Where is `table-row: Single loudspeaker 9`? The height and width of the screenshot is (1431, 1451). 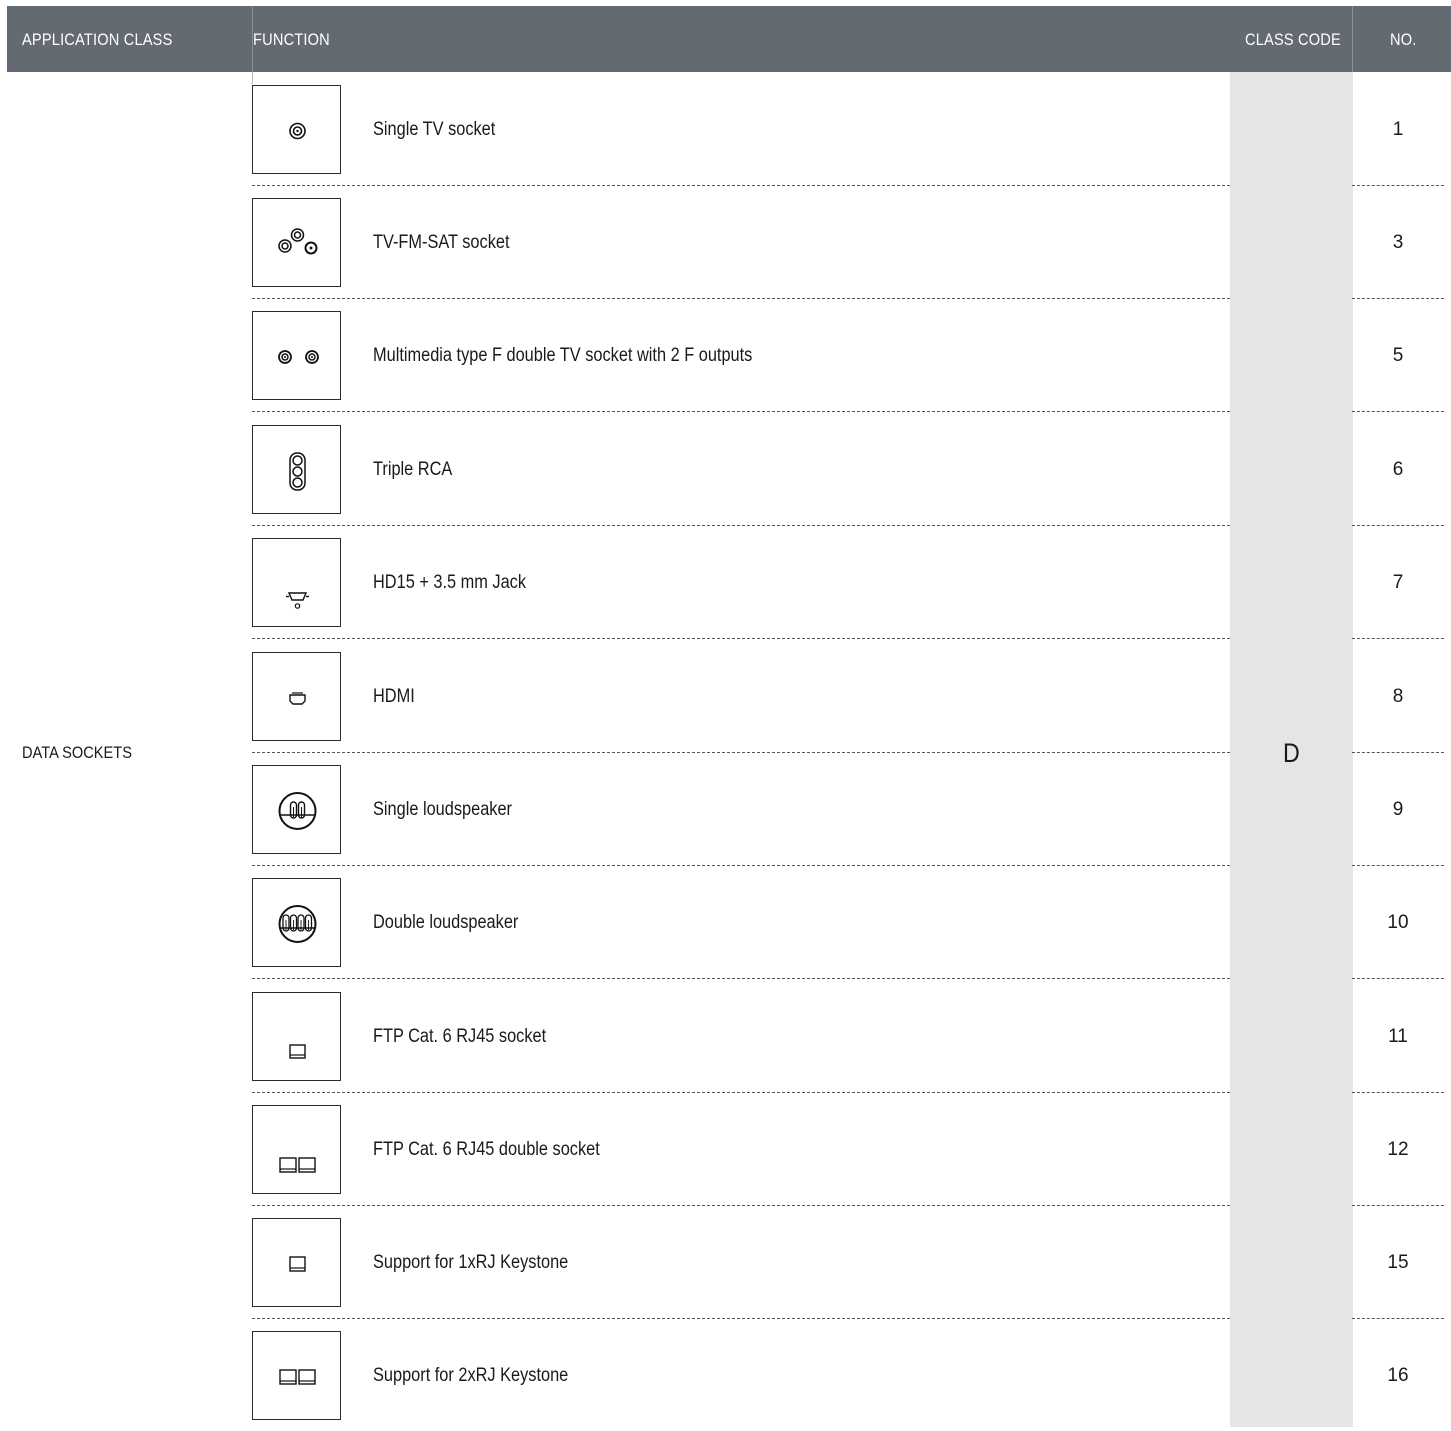
table-row: Single loudspeaker 9 is located at coordinates (725, 809).